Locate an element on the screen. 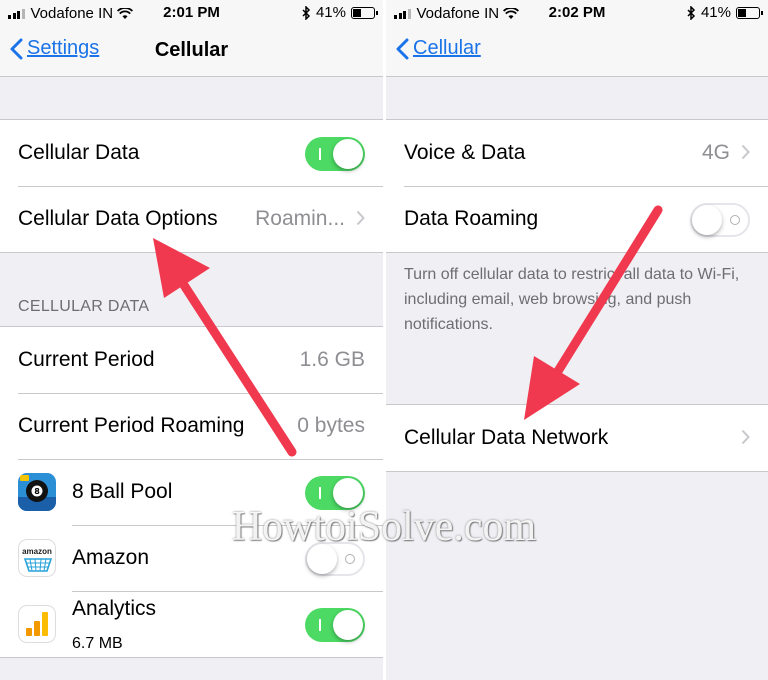  watermark: HowtoiSolve.com is located at coordinates (384, 527).